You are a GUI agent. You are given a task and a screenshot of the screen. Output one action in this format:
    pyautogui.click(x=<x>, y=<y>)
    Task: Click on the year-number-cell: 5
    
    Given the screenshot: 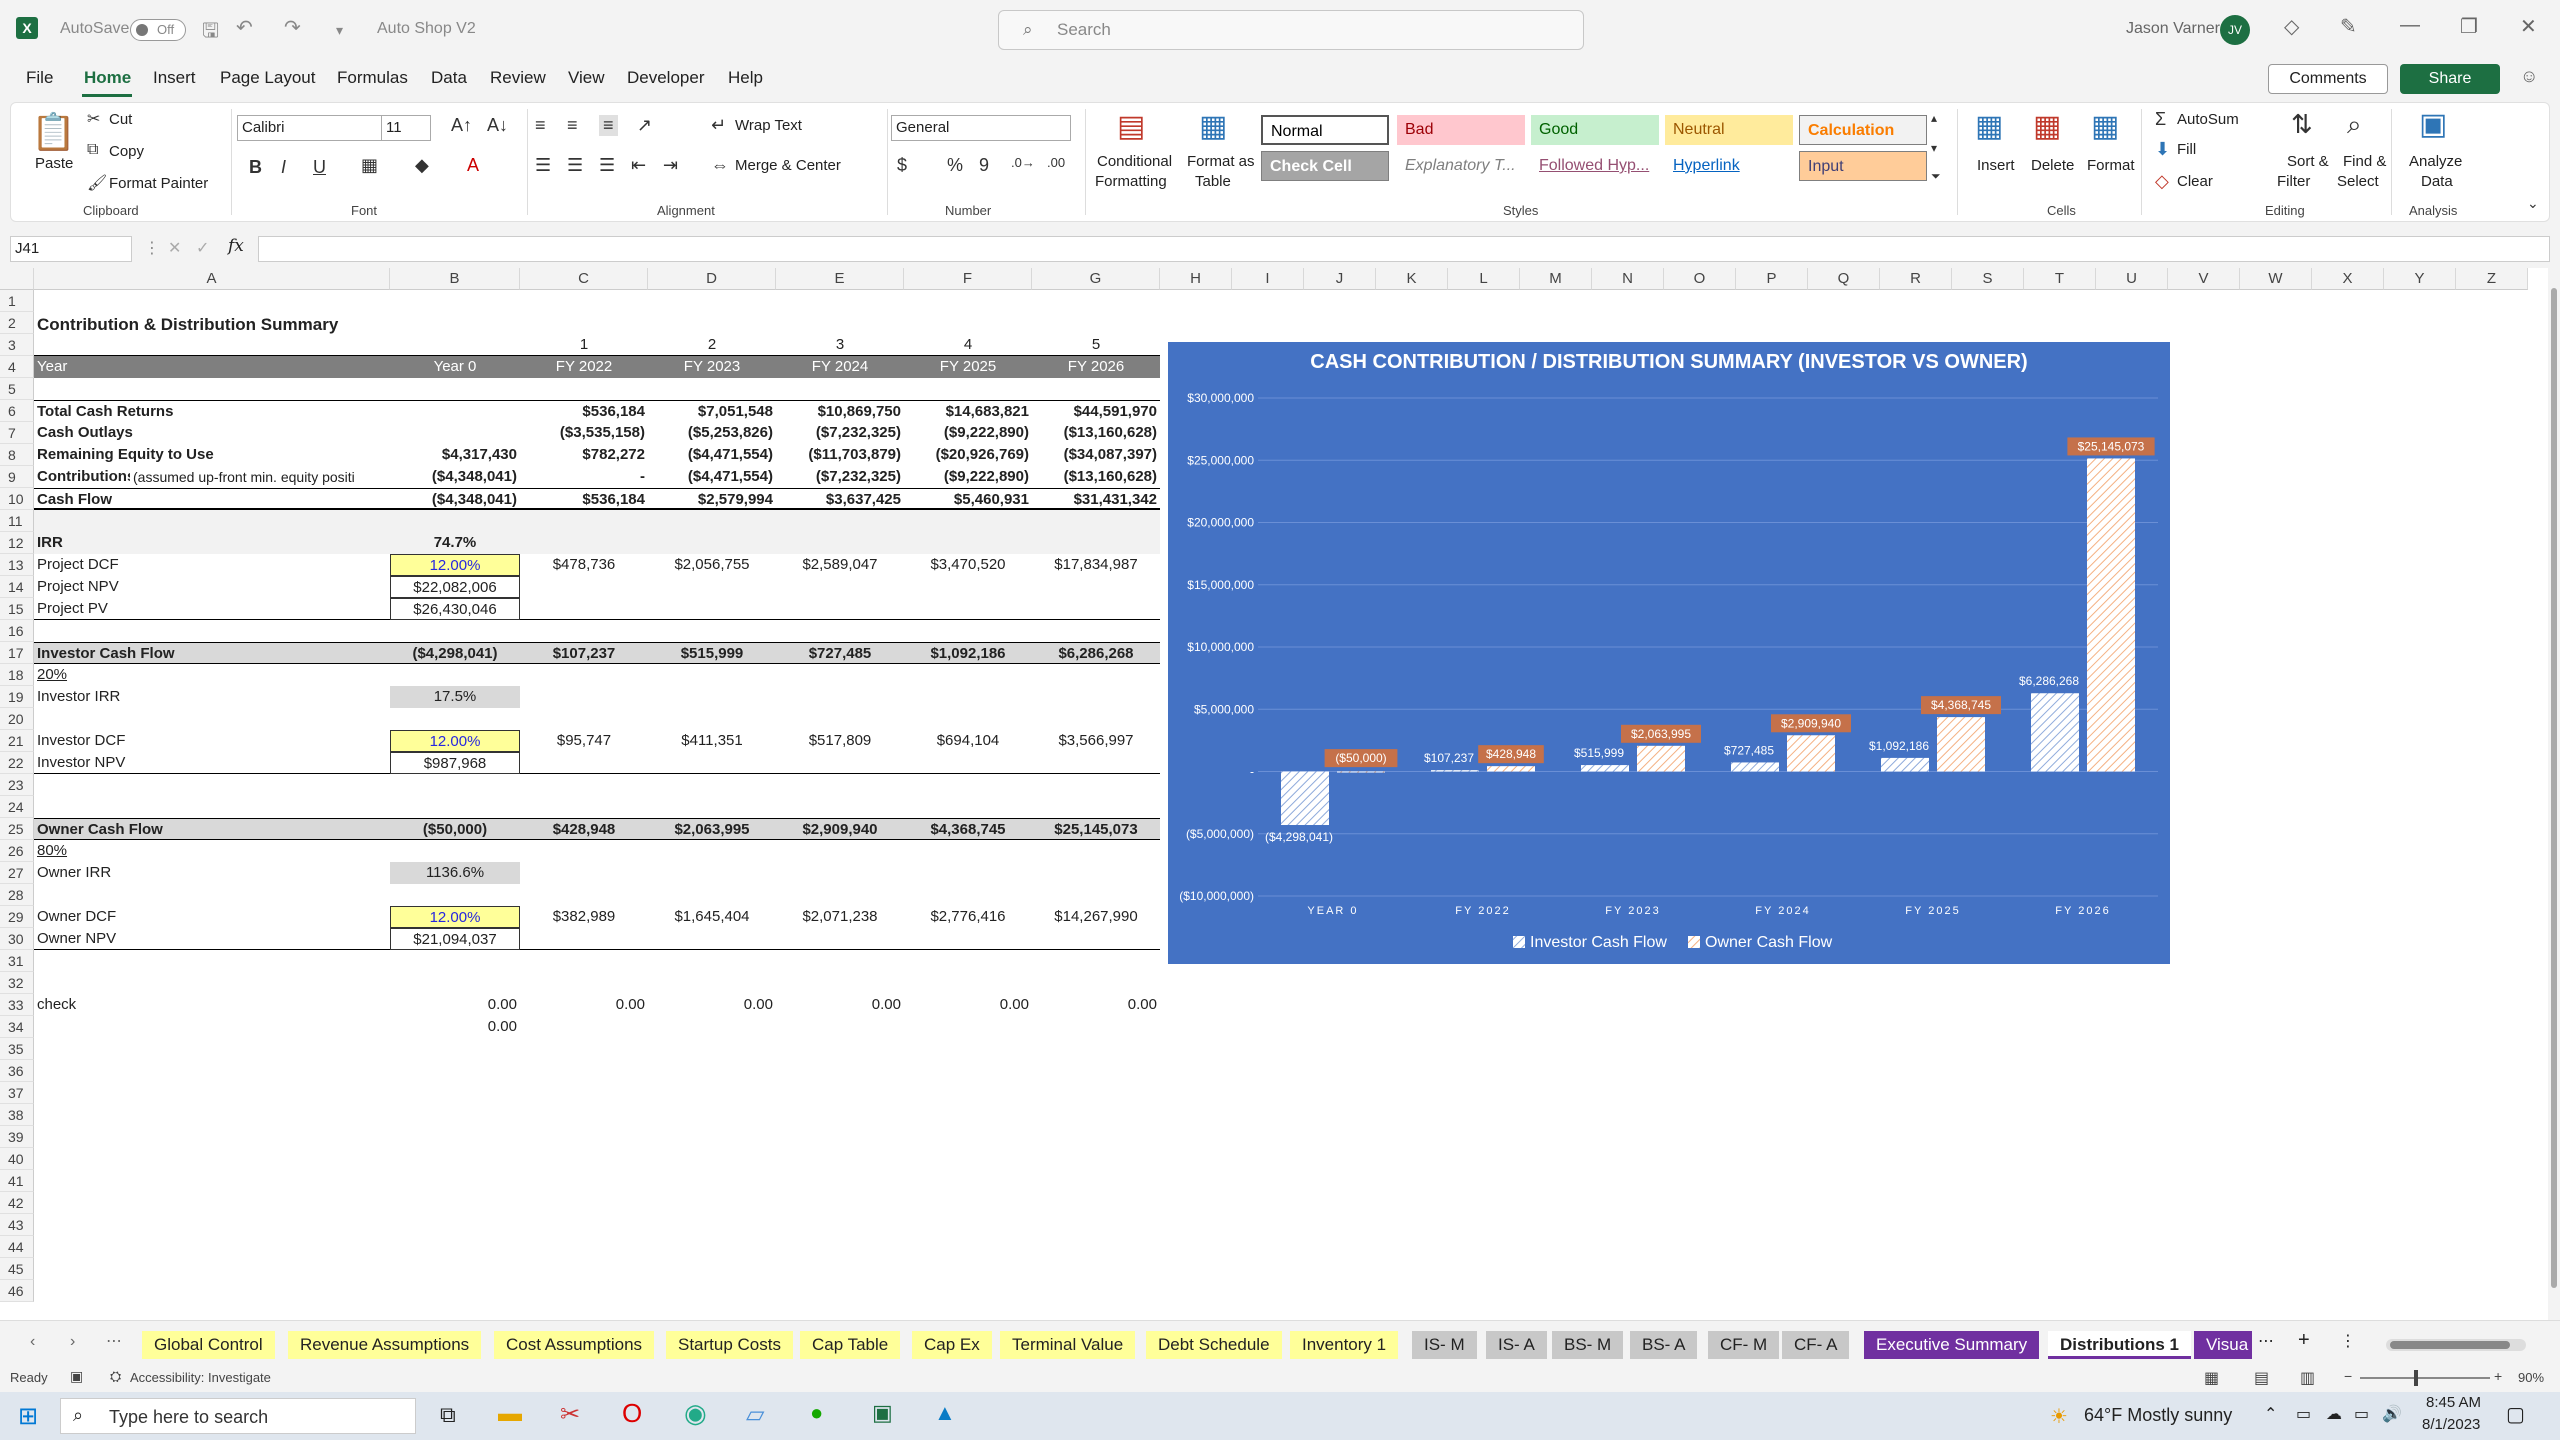 What is the action you would take?
    pyautogui.click(x=1096, y=345)
    